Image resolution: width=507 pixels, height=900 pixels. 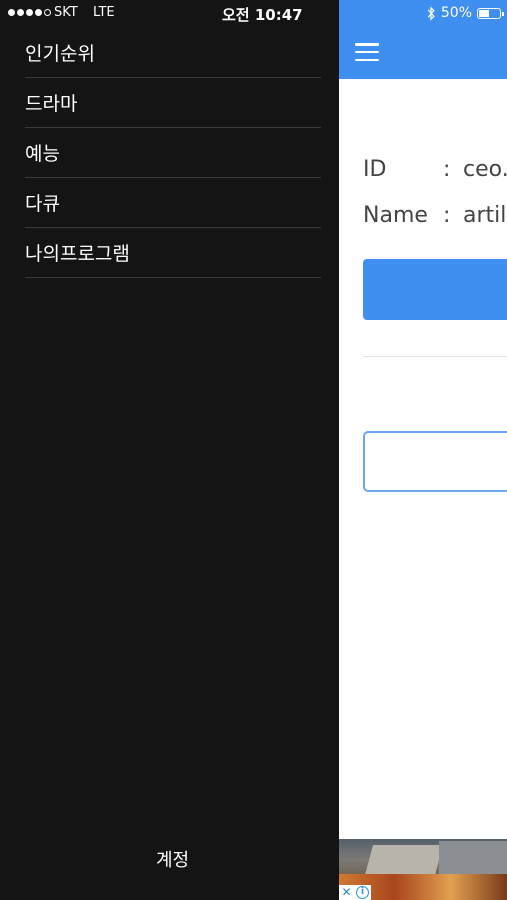 I want to click on bluetooth-icon, so click(x=431, y=13).